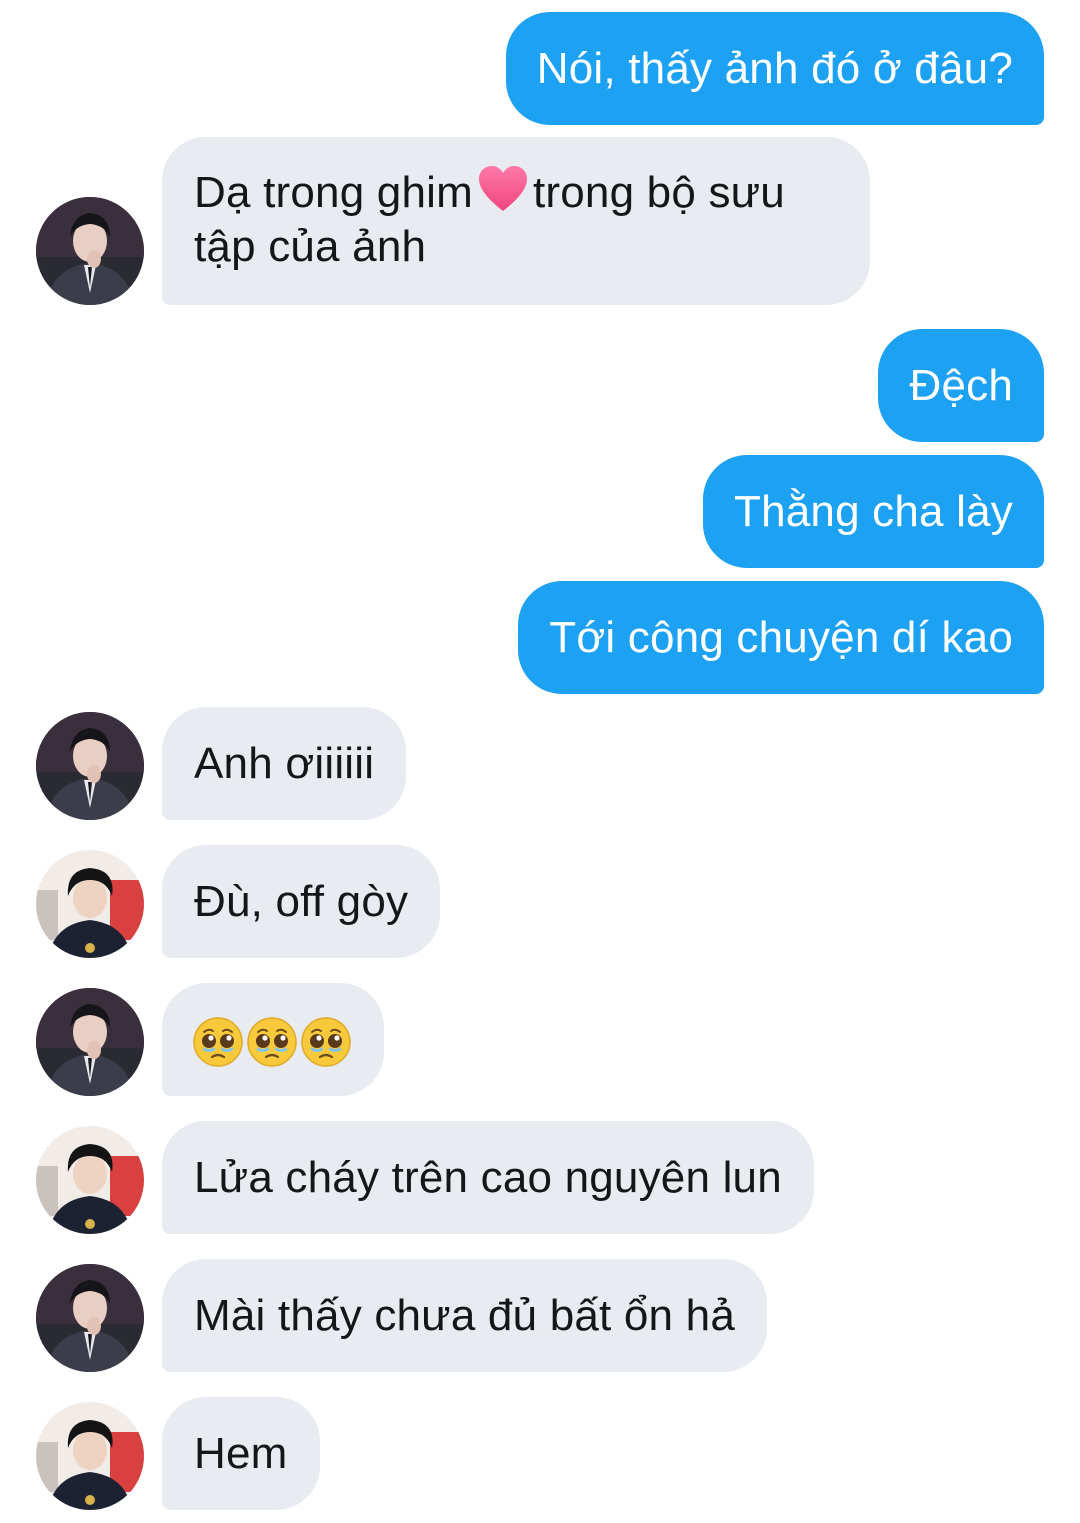 The width and height of the screenshot is (1080, 1523). I want to click on message-text: Mài thấy chưa đủ bất ổn hả, so click(464, 1315).